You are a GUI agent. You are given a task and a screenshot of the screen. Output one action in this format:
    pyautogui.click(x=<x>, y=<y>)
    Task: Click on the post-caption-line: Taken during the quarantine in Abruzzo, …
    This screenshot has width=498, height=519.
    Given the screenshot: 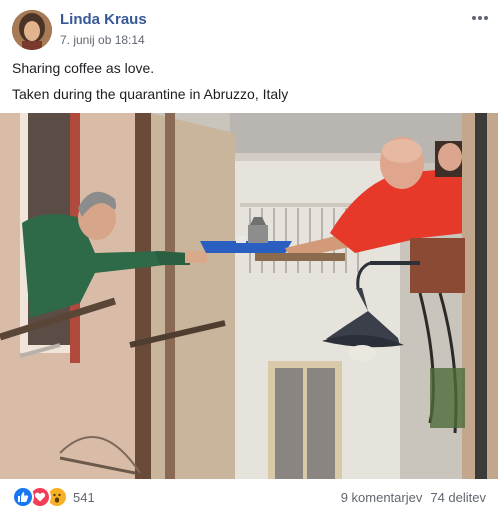 What is the action you would take?
    pyautogui.click(x=150, y=94)
    